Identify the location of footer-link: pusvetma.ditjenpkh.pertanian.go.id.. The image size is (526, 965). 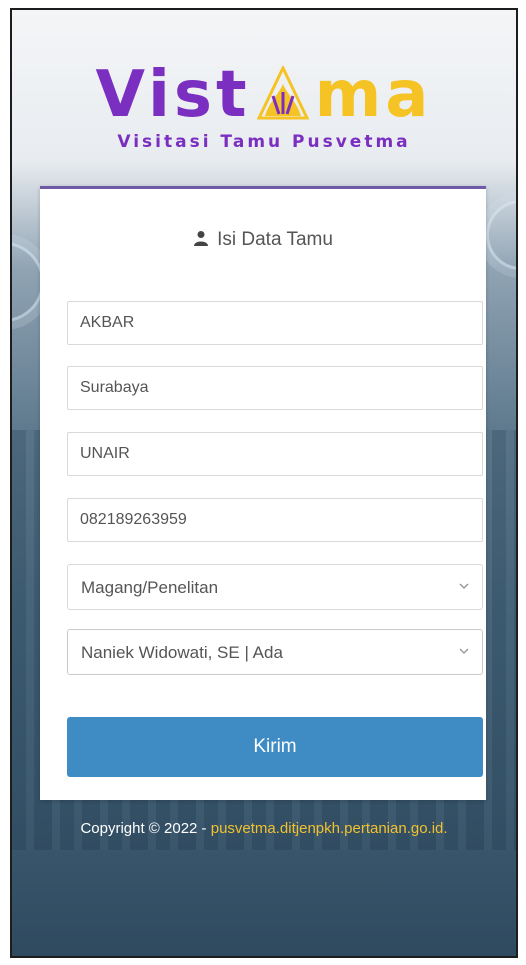
(329, 828).